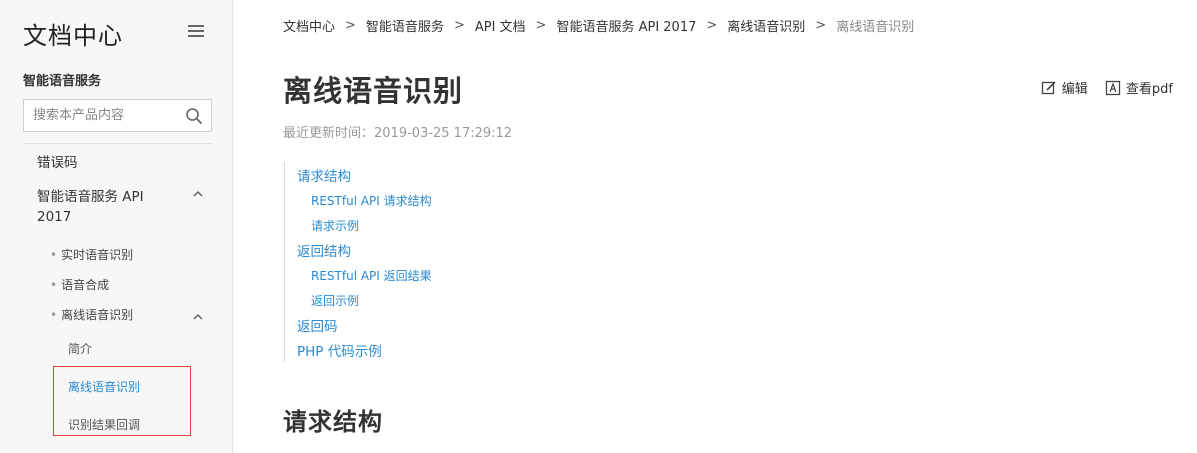 Image resolution: width=1197 pixels, height=453 pixels. I want to click on toc-link-response-example: 返回示例, so click(335, 300).